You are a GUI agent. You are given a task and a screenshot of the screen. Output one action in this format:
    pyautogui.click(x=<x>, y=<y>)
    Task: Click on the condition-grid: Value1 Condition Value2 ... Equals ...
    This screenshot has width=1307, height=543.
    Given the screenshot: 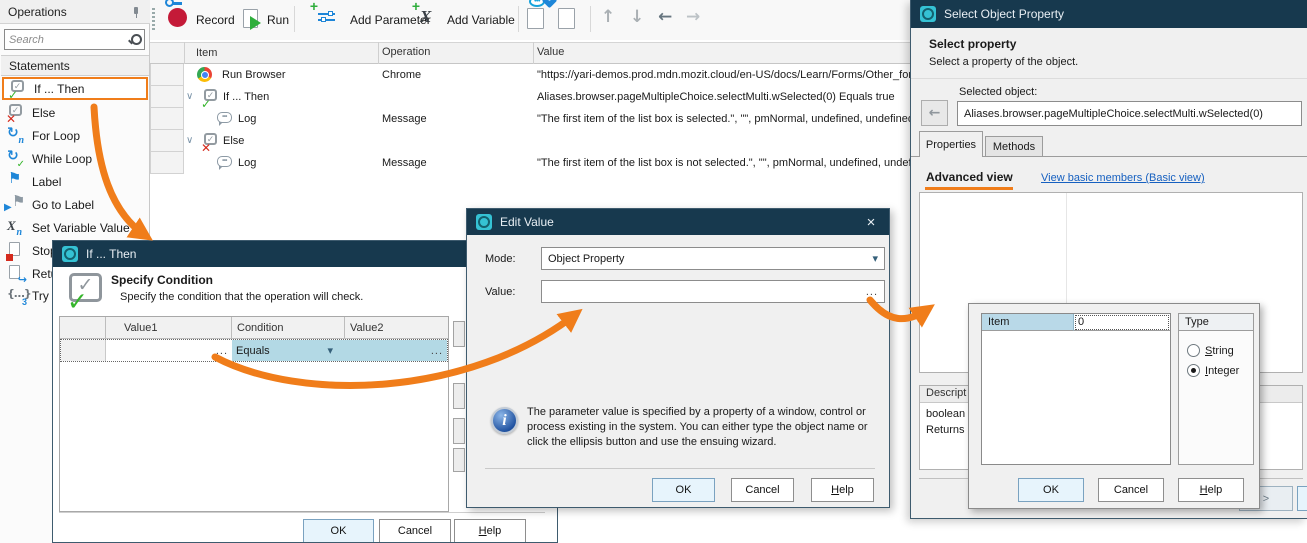 What is the action you would take?
    pyautogui.click(x=254, y=414)
    